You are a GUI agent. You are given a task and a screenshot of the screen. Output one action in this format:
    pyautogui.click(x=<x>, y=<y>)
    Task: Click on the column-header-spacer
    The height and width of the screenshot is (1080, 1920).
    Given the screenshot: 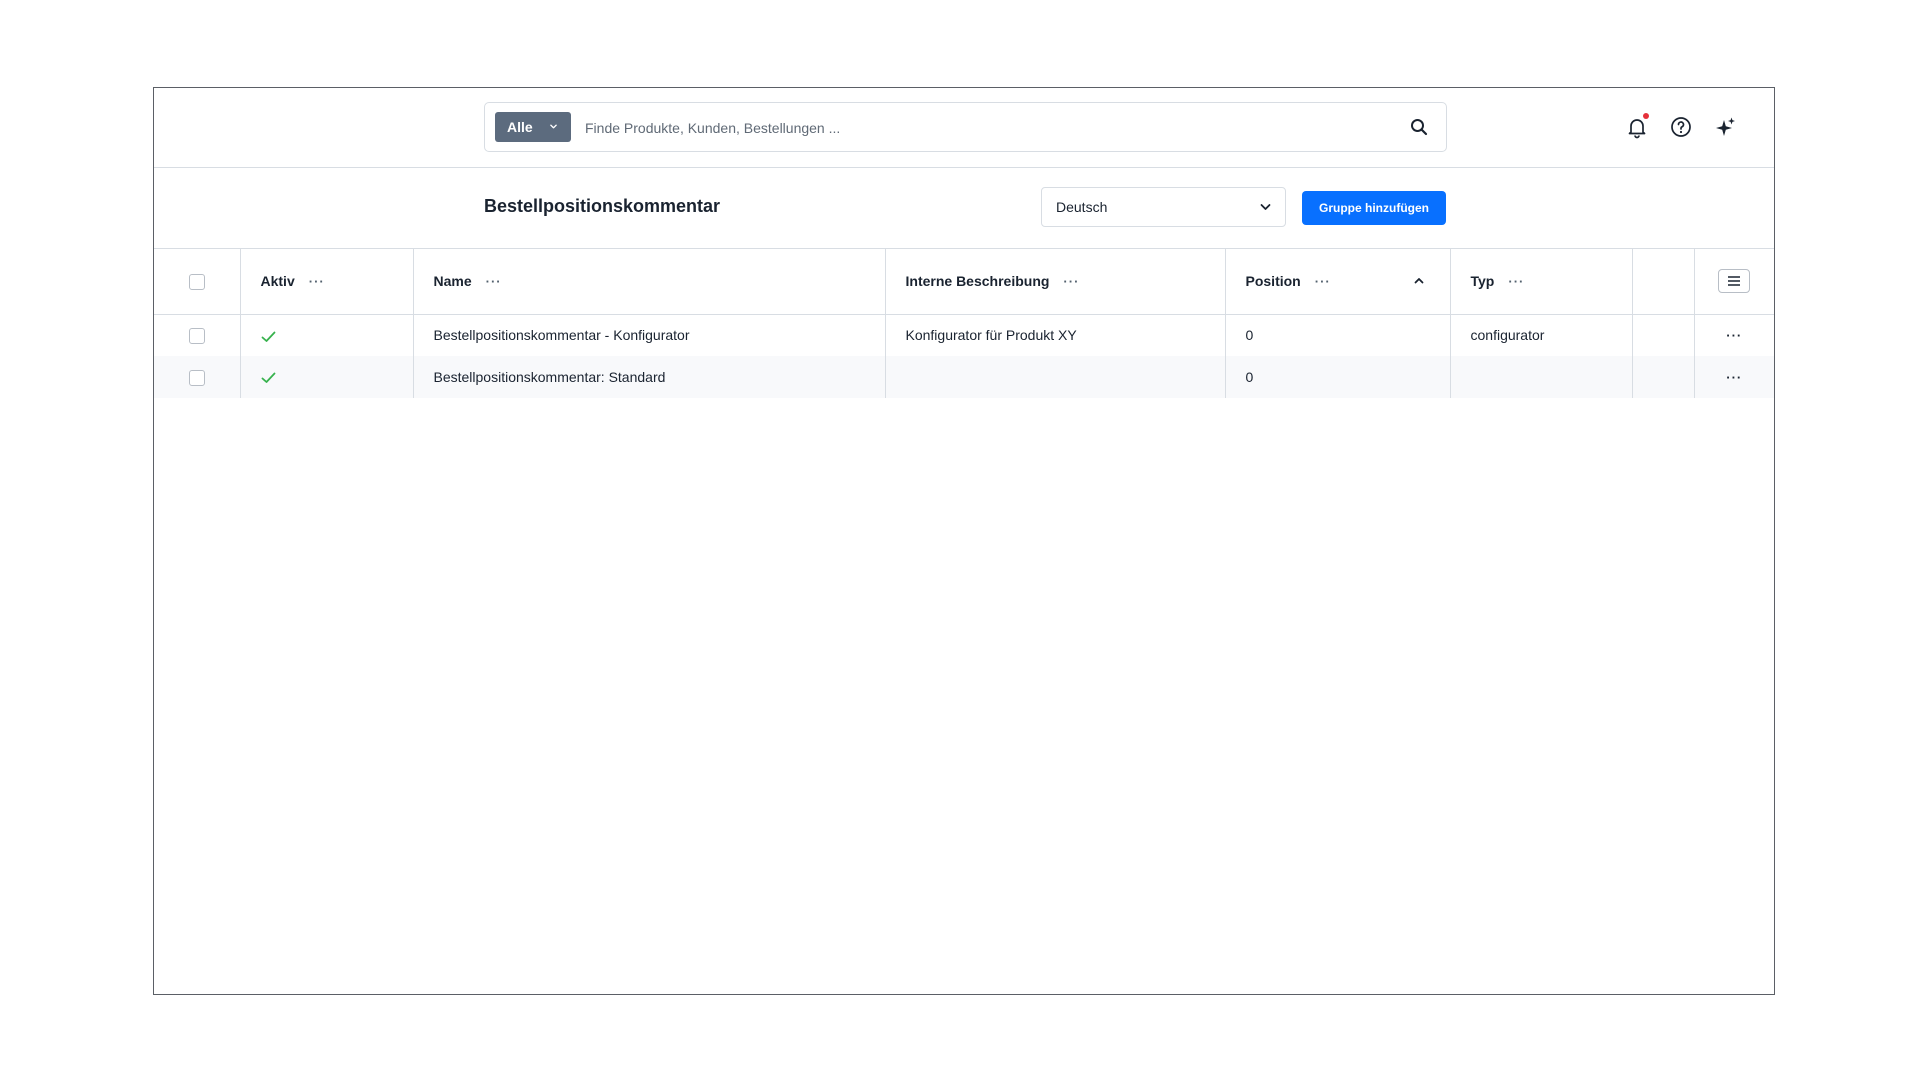 What is the action you would take?
    pyautogui.click(x=1663, y=281)
    